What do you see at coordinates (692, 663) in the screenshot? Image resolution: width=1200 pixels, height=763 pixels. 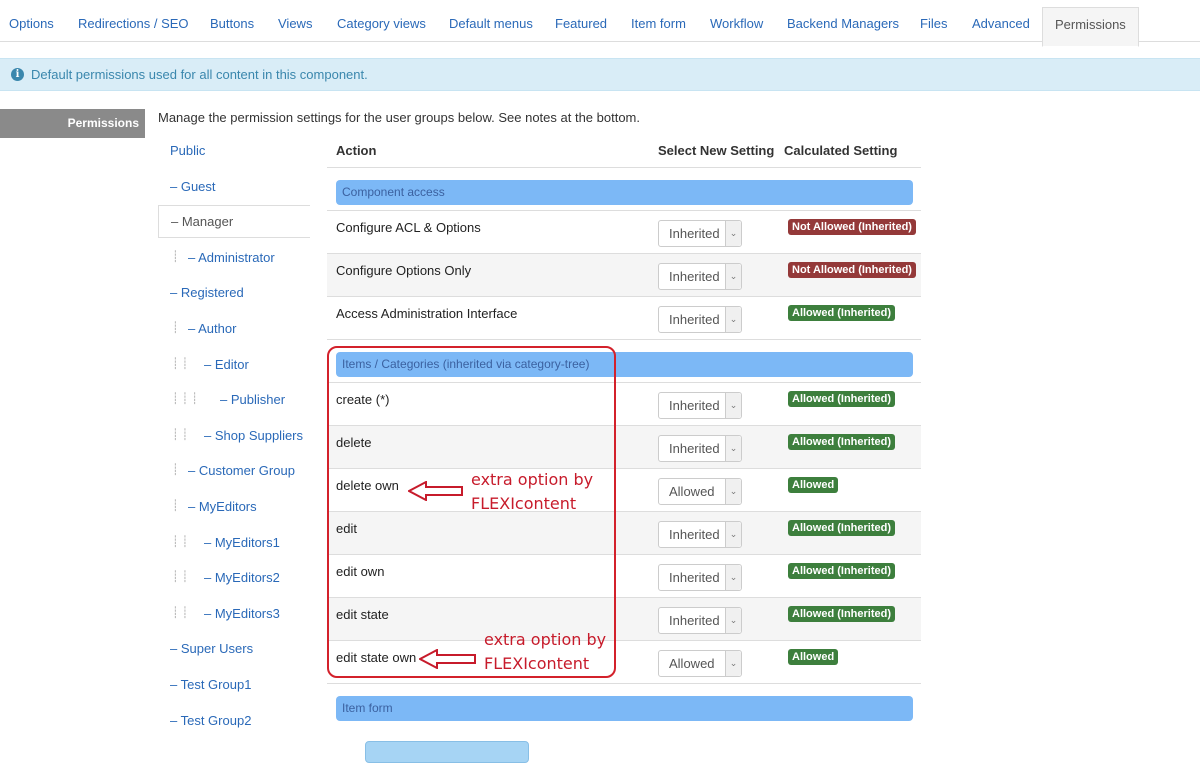 I see `setting-value: Allowed` at bounding box center [692, 663].